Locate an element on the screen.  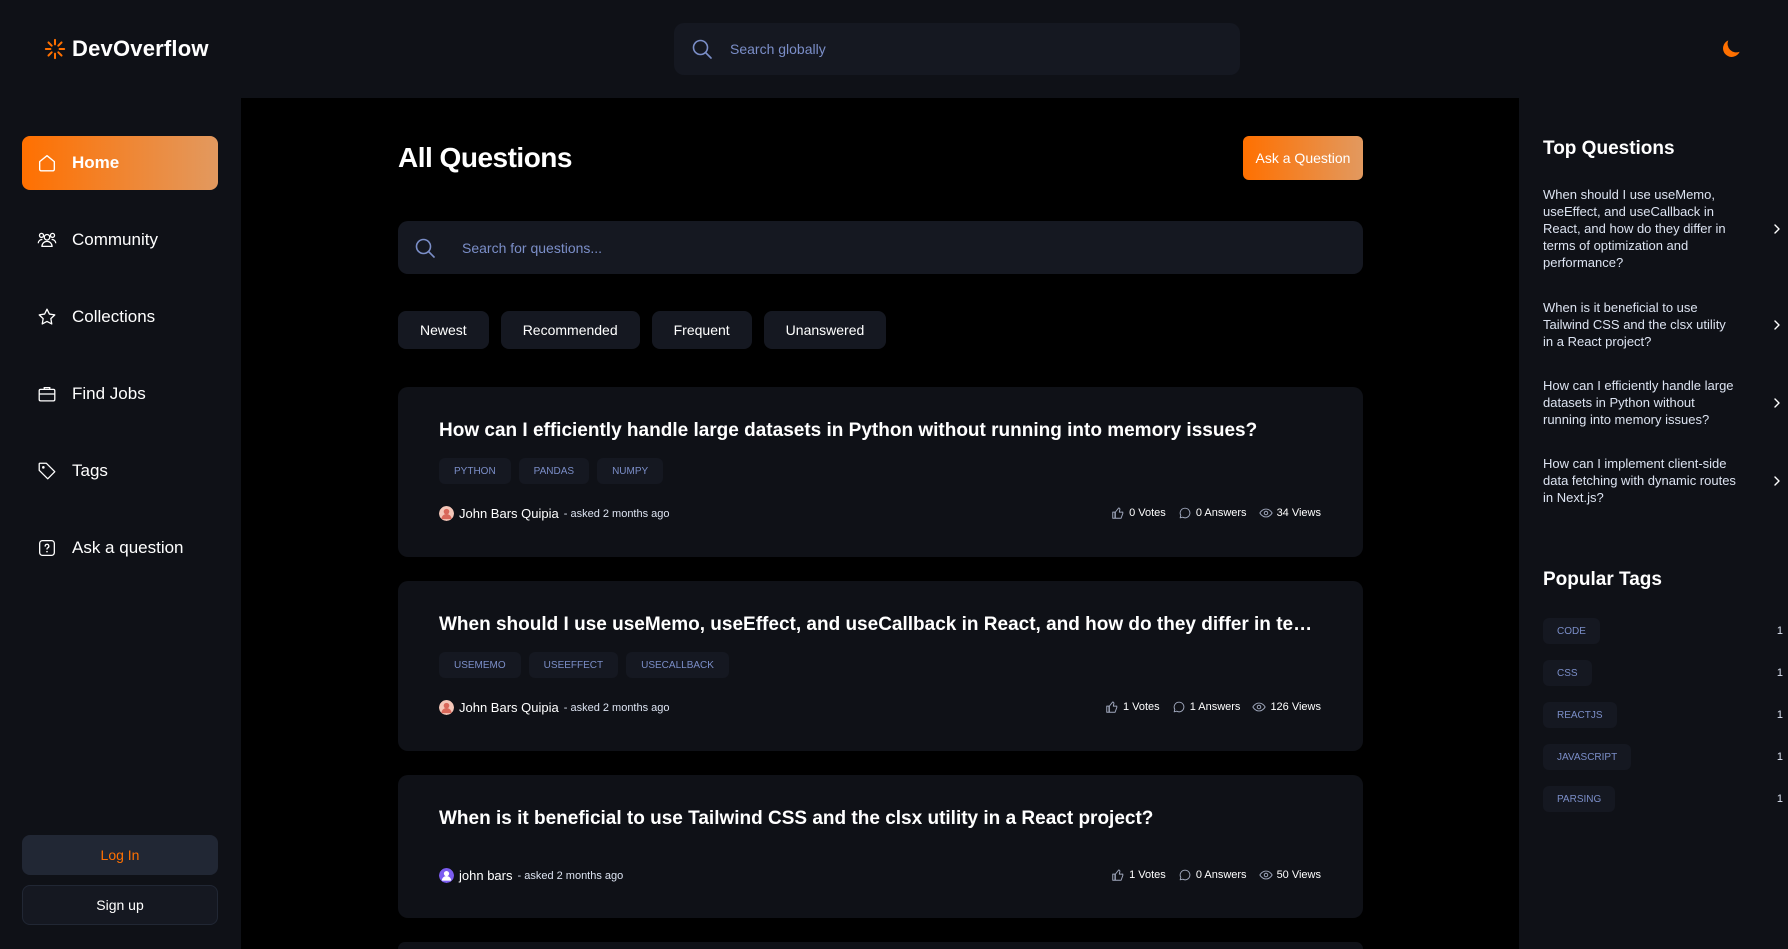
filter-newest: Newest is located at coordinates (443, 330).